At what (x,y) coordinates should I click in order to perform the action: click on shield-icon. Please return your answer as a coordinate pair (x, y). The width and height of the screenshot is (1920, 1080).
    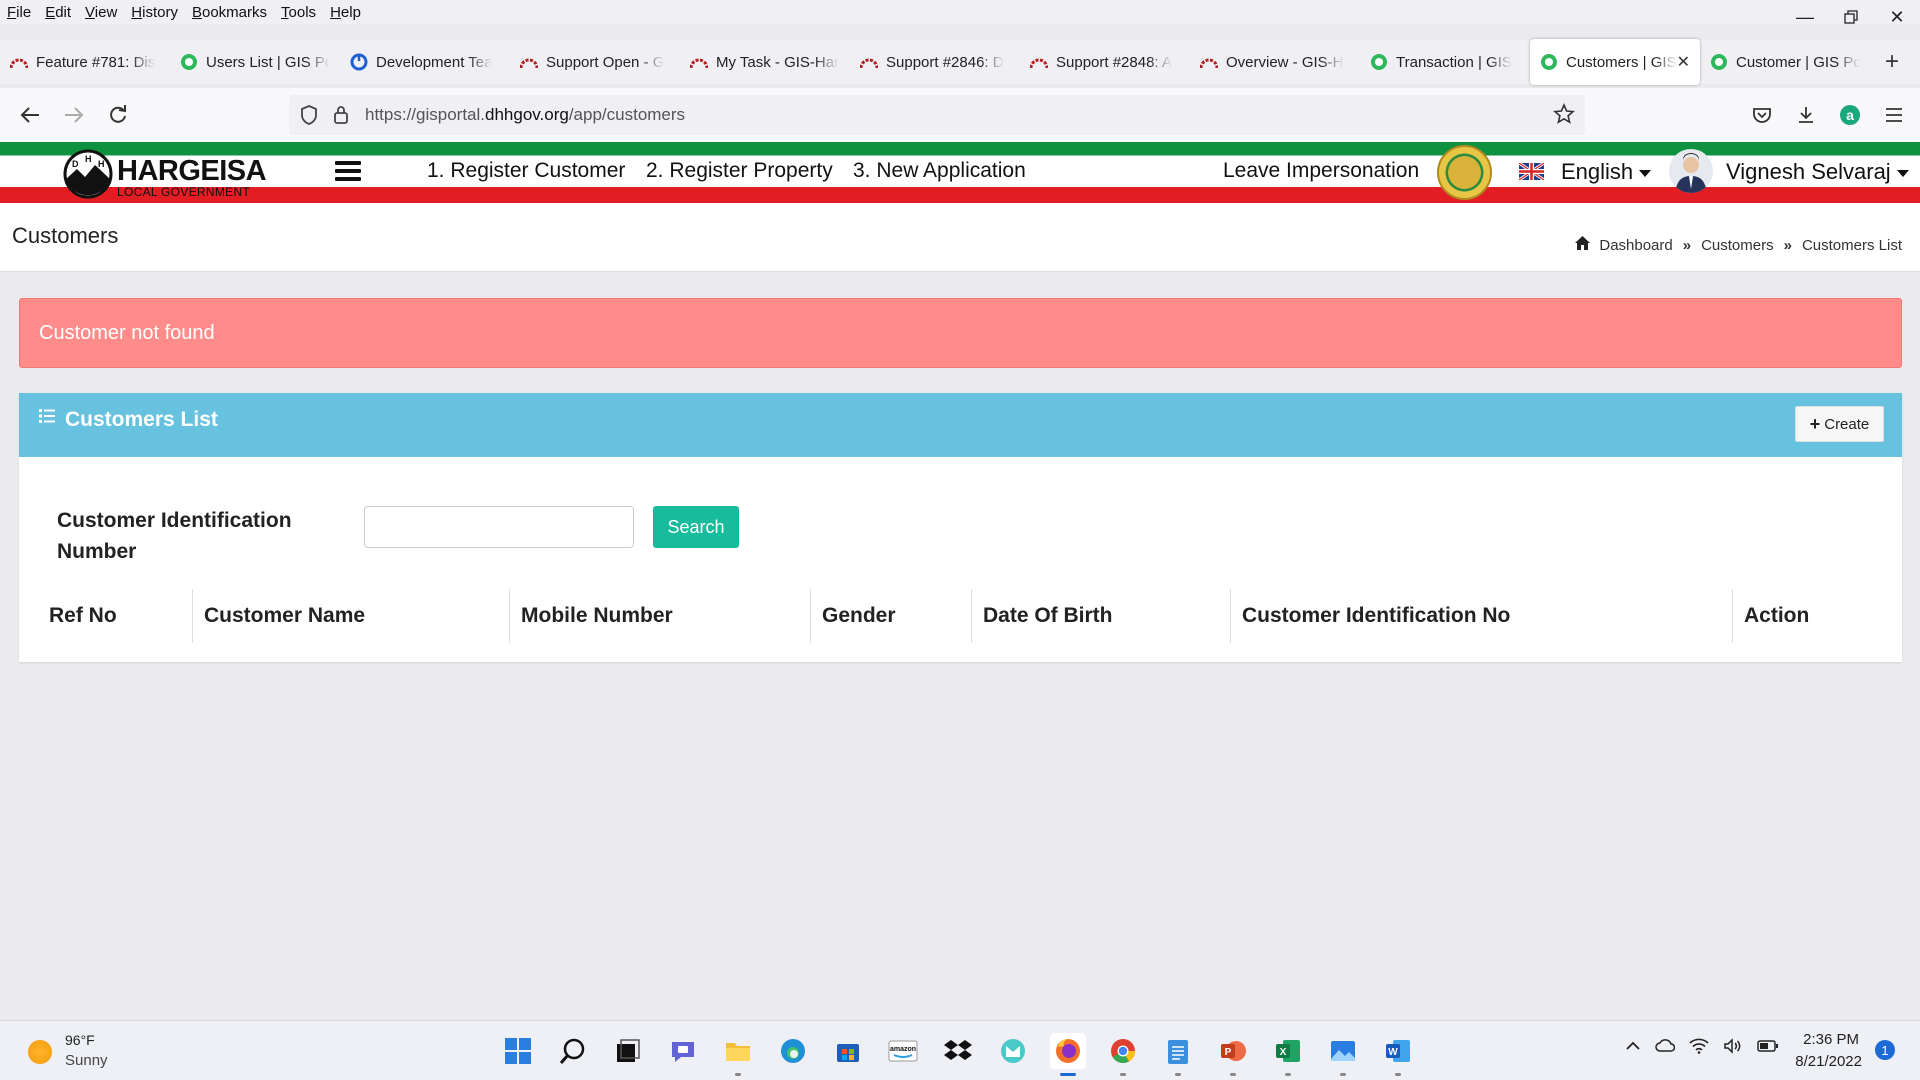
    Looking at the image, I should click on (309, 117).